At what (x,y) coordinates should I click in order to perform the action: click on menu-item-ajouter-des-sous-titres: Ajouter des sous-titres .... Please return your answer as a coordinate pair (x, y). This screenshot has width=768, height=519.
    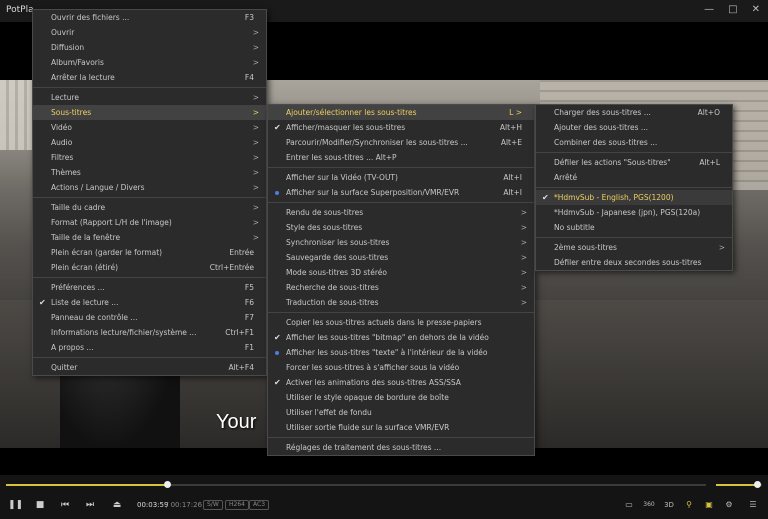
    Looking at the image, I should click on (634, 127).